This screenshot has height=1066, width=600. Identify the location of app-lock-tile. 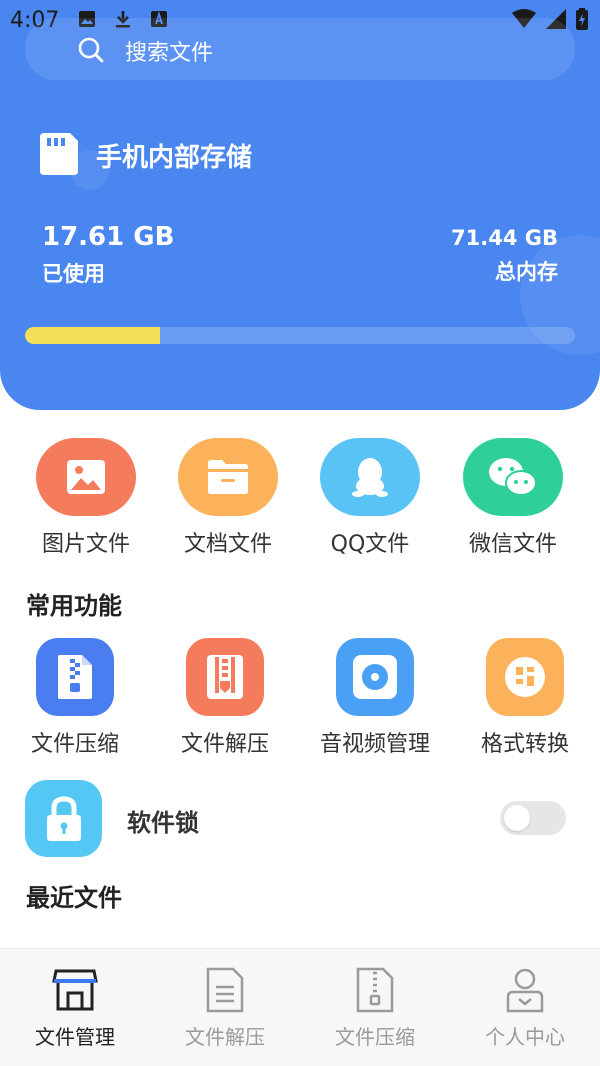
(63, 818).